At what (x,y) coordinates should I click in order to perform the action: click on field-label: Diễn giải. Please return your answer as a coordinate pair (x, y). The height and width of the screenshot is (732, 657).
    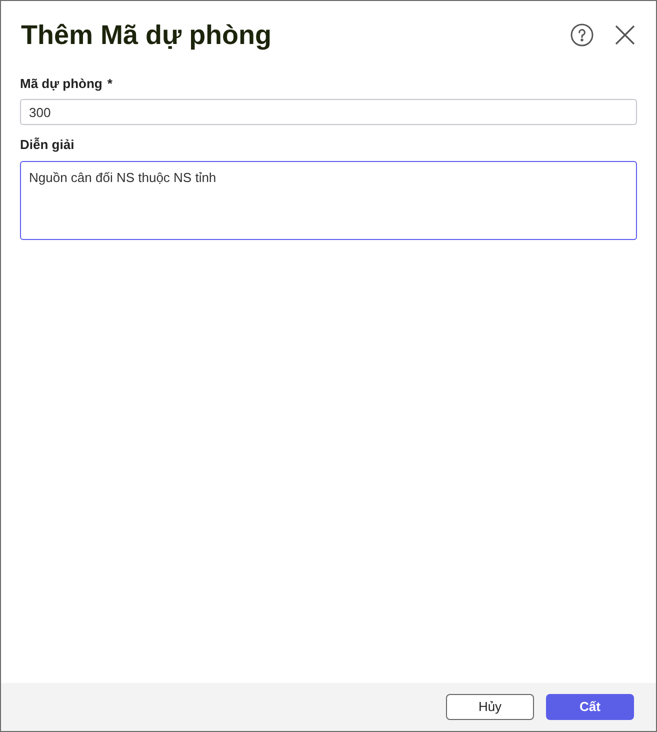
    Looking at the image, I should click on (47, 145).